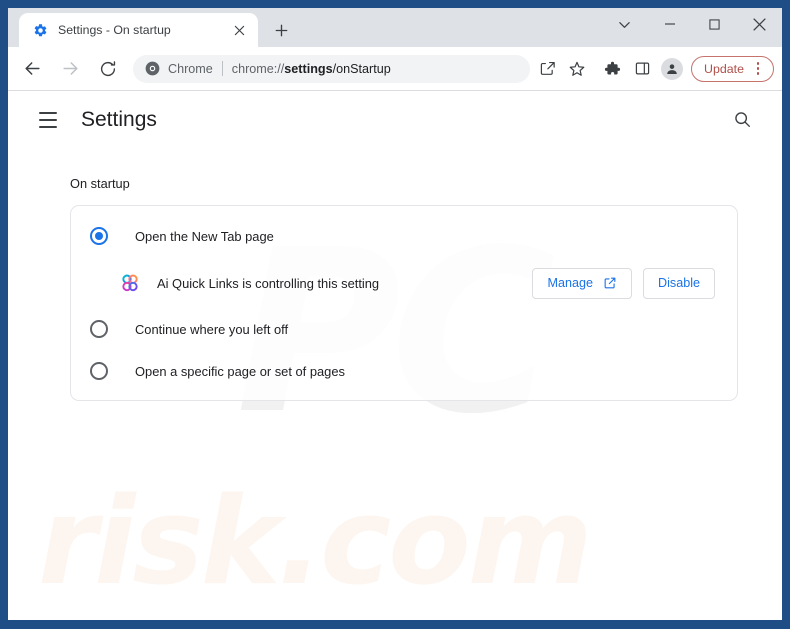 The image size is (790, 629). Describe the element at coordinates (129, 283) in the screenshot. I see `ai-quick-links-extension-icon` at that location.